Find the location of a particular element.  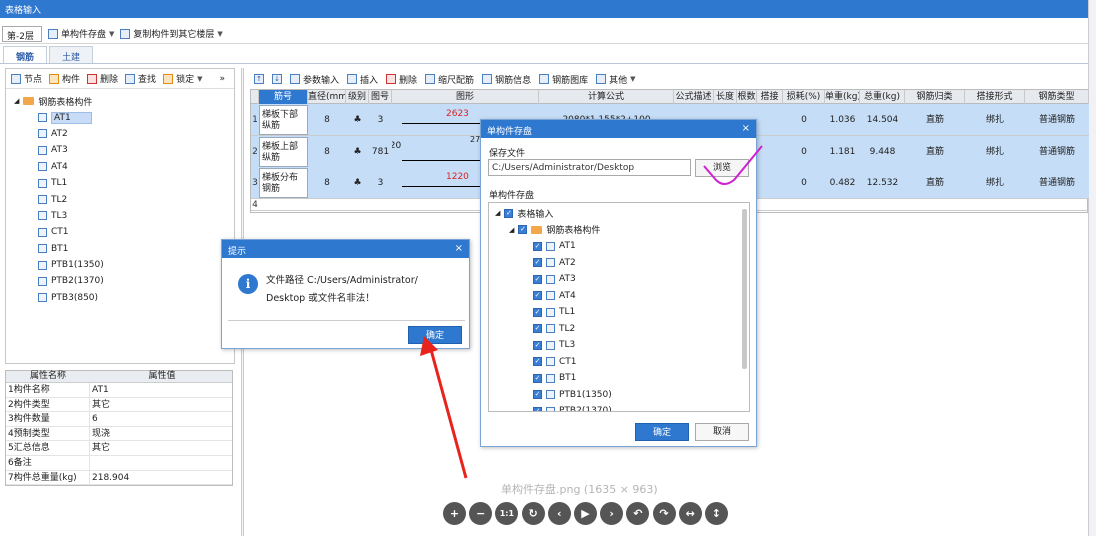

rotate-right-button: ↷ is located at coordinates (664, 513).